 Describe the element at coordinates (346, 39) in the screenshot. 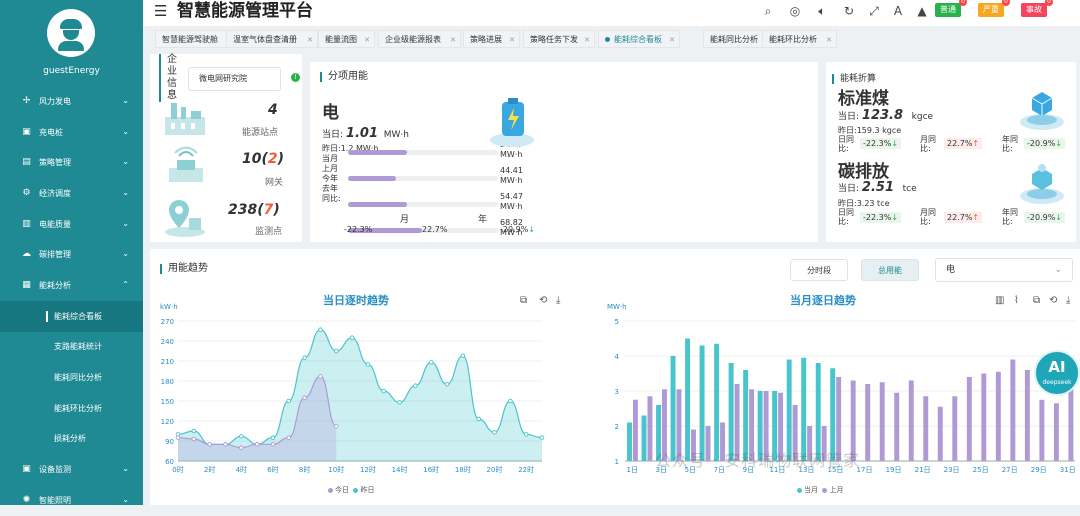

I see `tab-energy-flow: 能量流图 ✕` at that location.